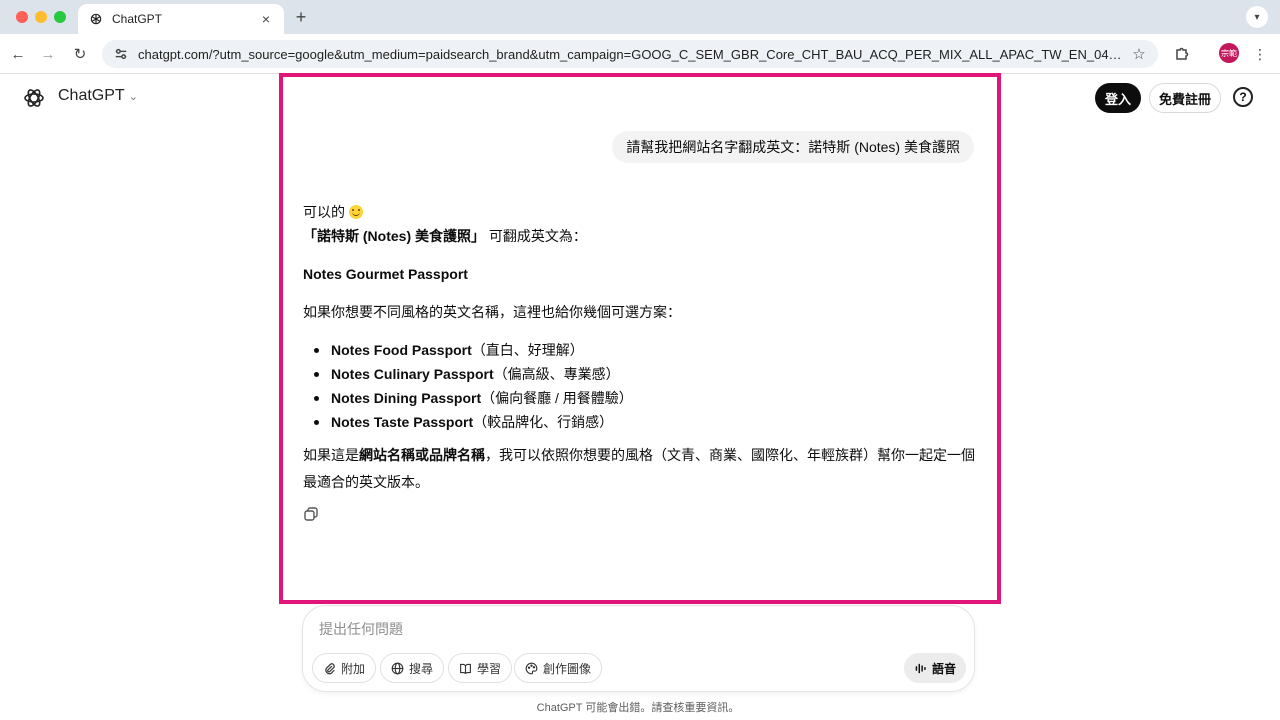 Image resolution: width=1280 pixels, height=720 pixels. I want to click on attach-label: 附加, so click(353, 668).